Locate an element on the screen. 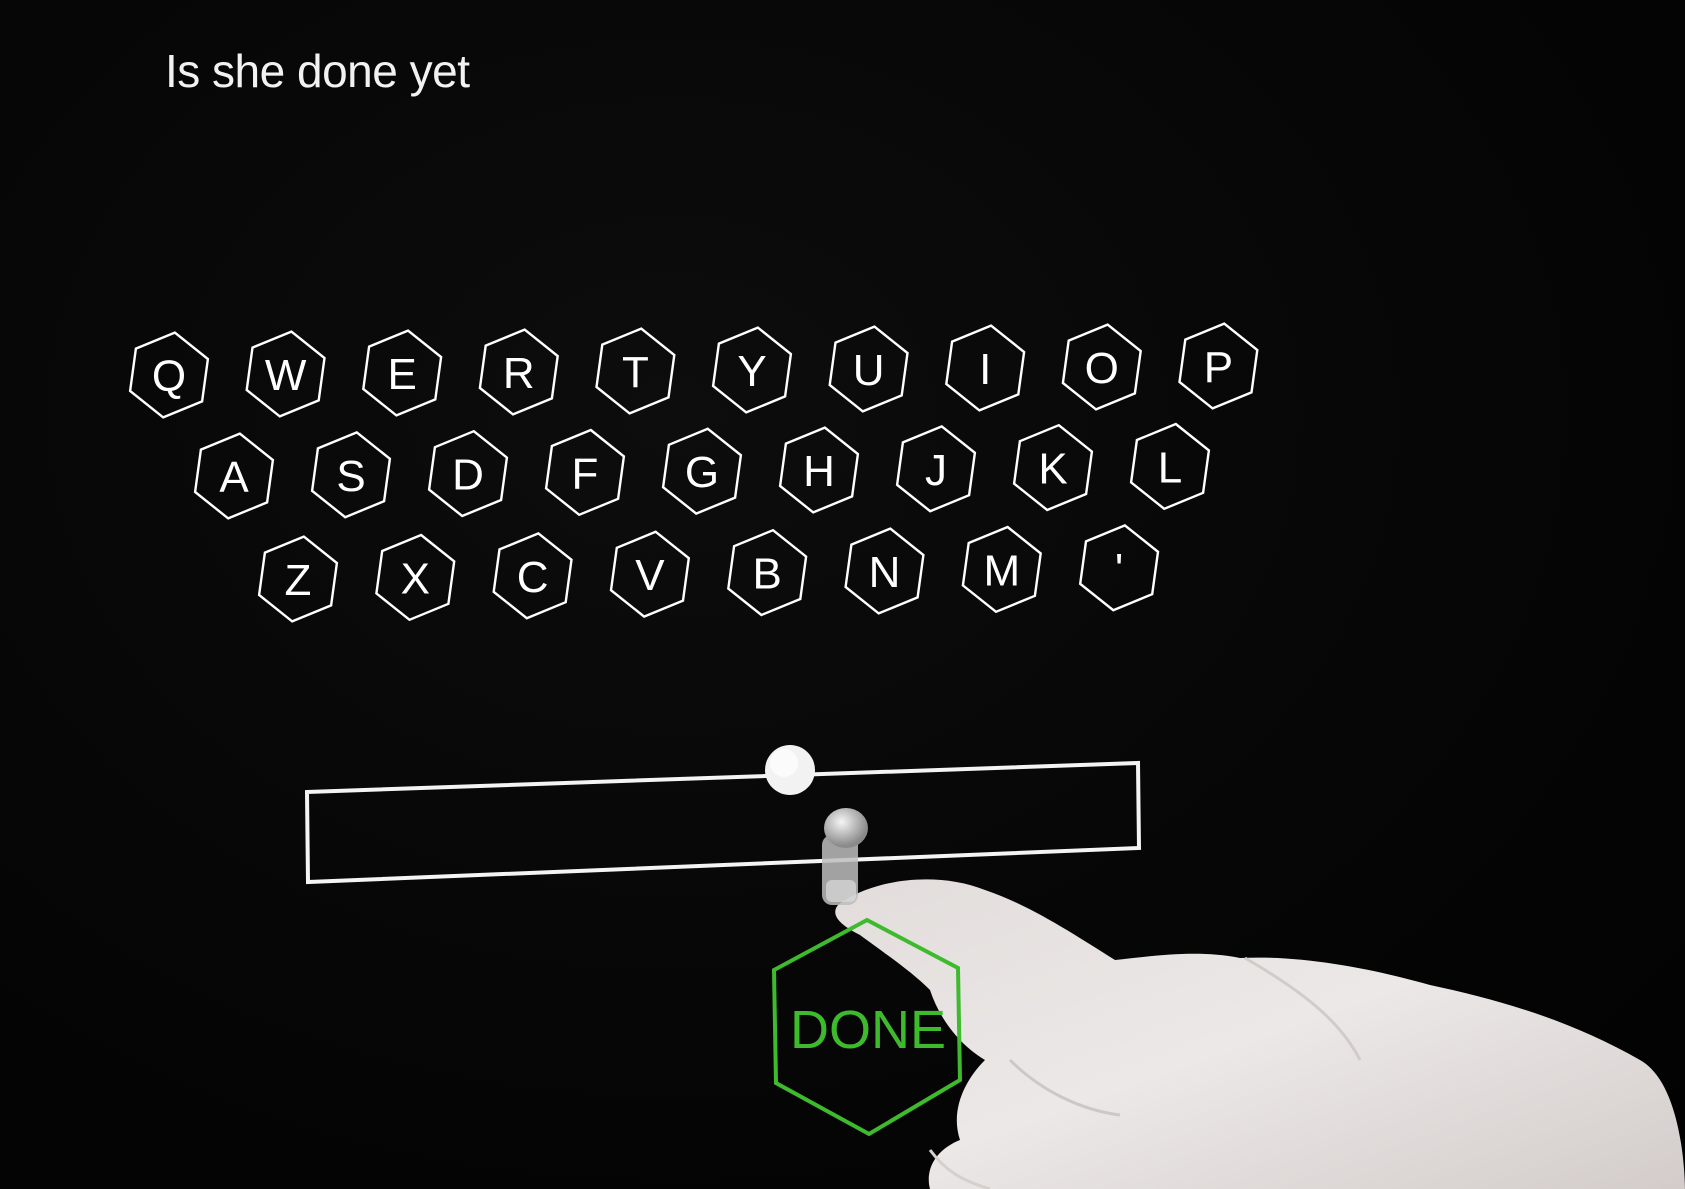 The height and width of the screenshot is (1189, 1685). done-button: DONE is located at coordinates (867, 1027).